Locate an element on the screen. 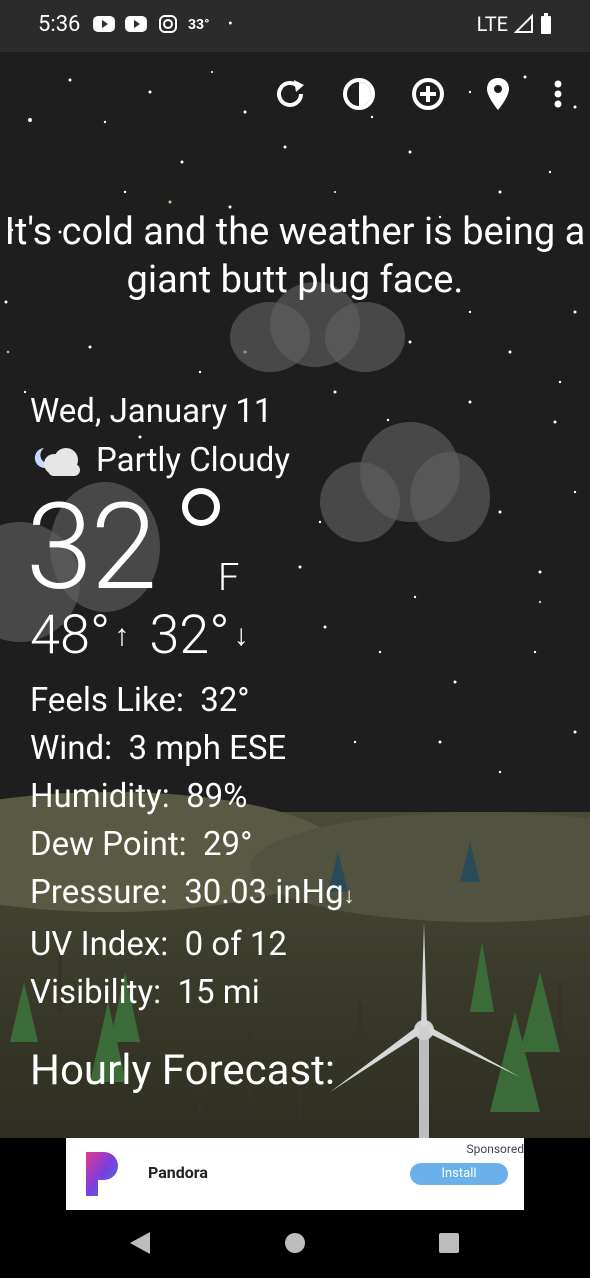 The width and height of the screenshot is (590, 1278). detail-feels-like: Feels Like: 32° is located at coordinates (140, 700).